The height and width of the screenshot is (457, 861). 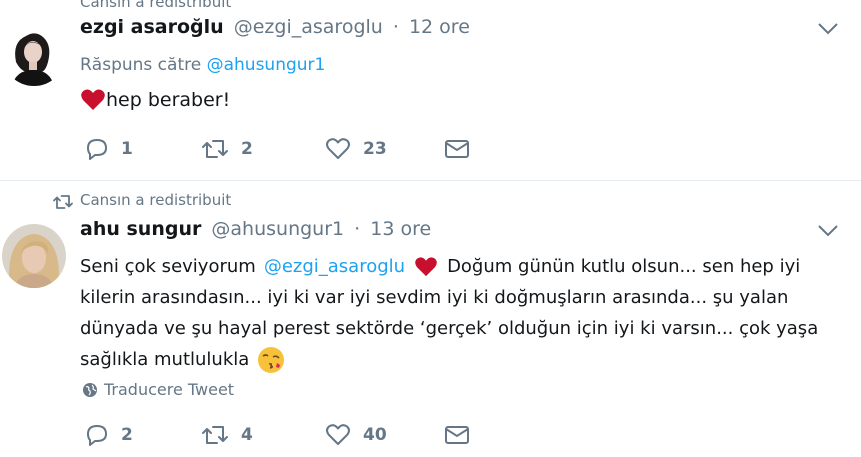 What do you see at coordinates (375, 435) in the screenshot?
I see `like-count: 40` at bounding box center [375, 435].